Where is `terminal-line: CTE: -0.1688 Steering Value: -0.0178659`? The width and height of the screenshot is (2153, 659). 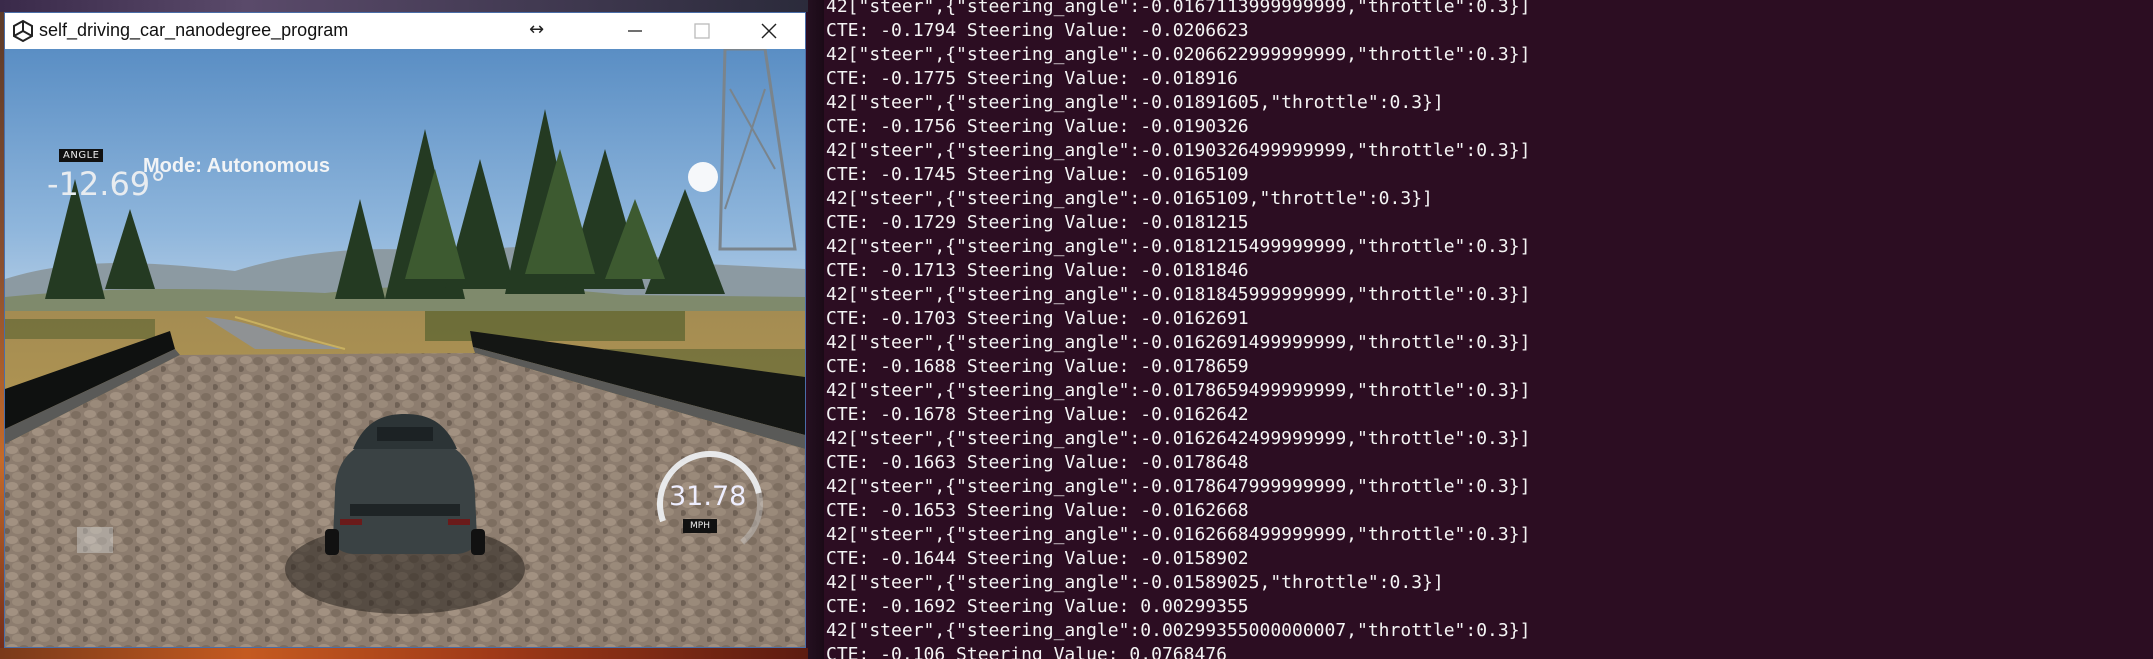 terminal-line: CTE: -0.1688 Steering Value: -0.0178659 is located at coordinates (1037, 366).